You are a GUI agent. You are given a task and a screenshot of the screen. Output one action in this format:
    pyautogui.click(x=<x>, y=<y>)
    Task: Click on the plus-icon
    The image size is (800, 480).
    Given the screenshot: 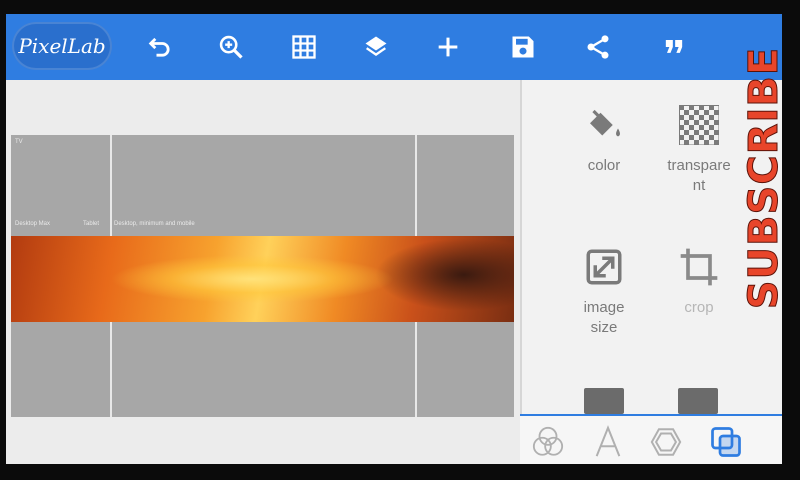 What is the action you would take?
    pyautogui.click(x=448, y=47)
    